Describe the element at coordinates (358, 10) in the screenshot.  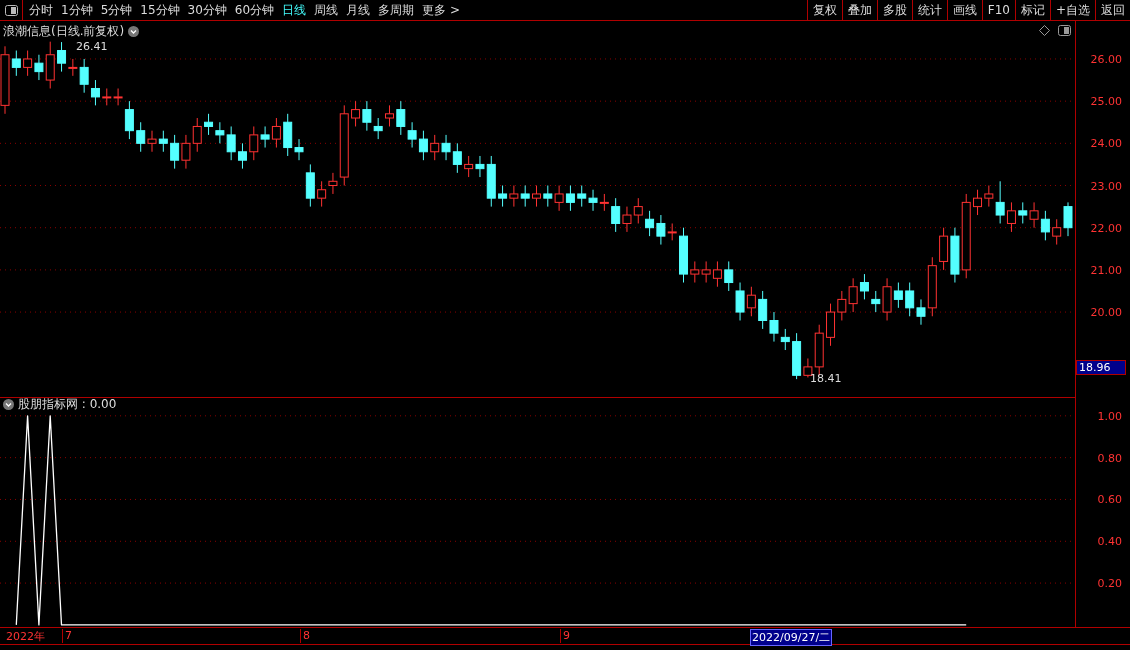
I see `period-tab: 月线` at that location.